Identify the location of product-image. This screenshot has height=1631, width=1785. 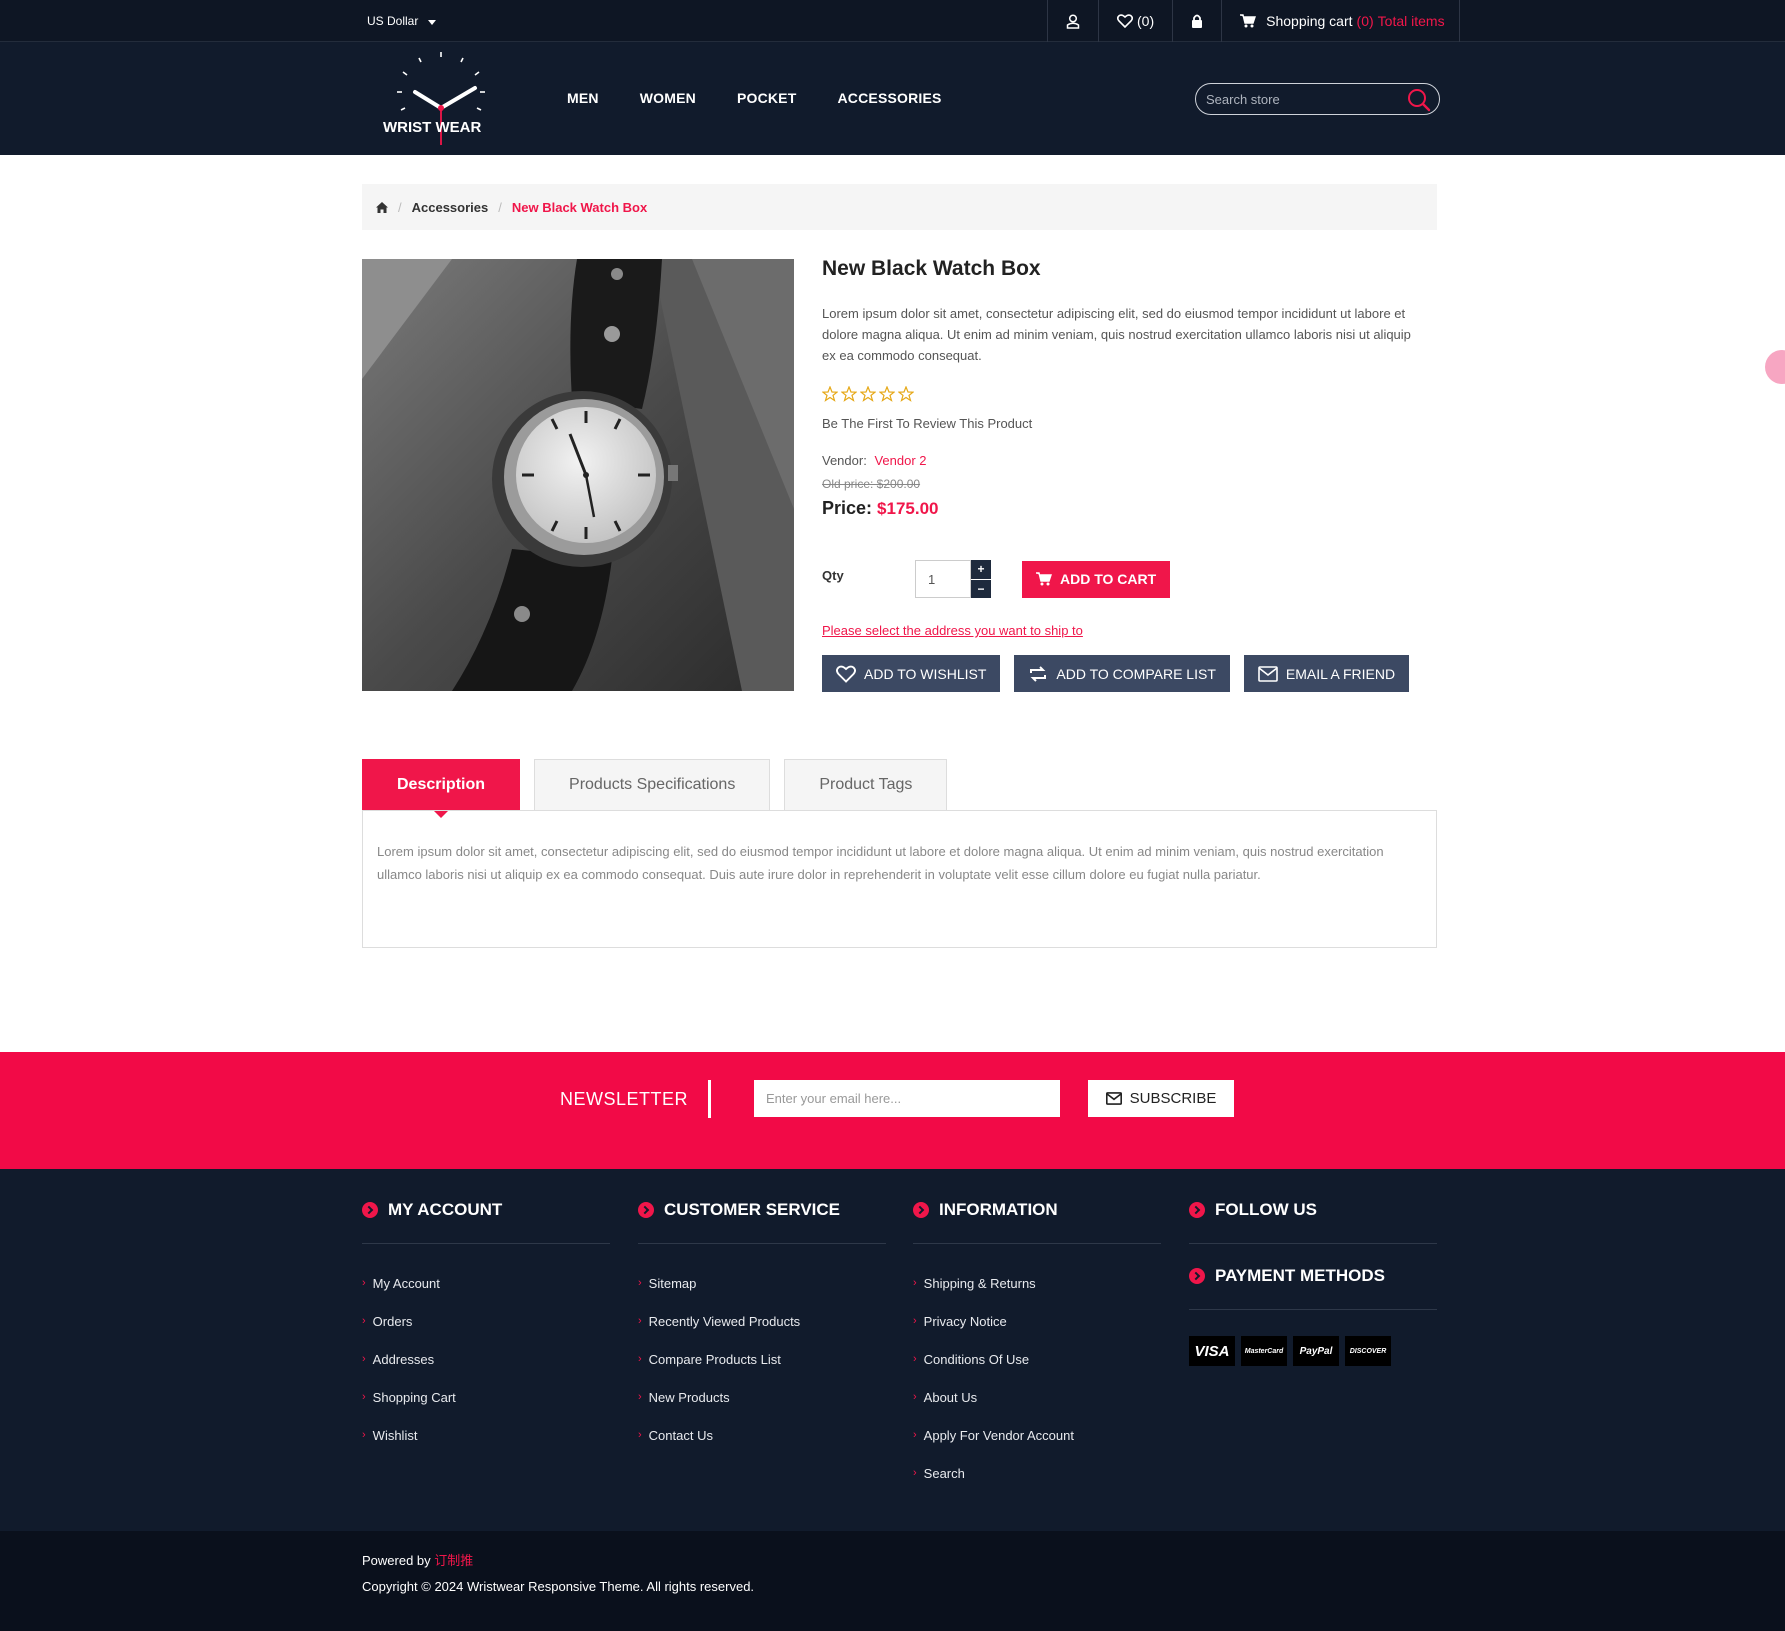
(578, 475).